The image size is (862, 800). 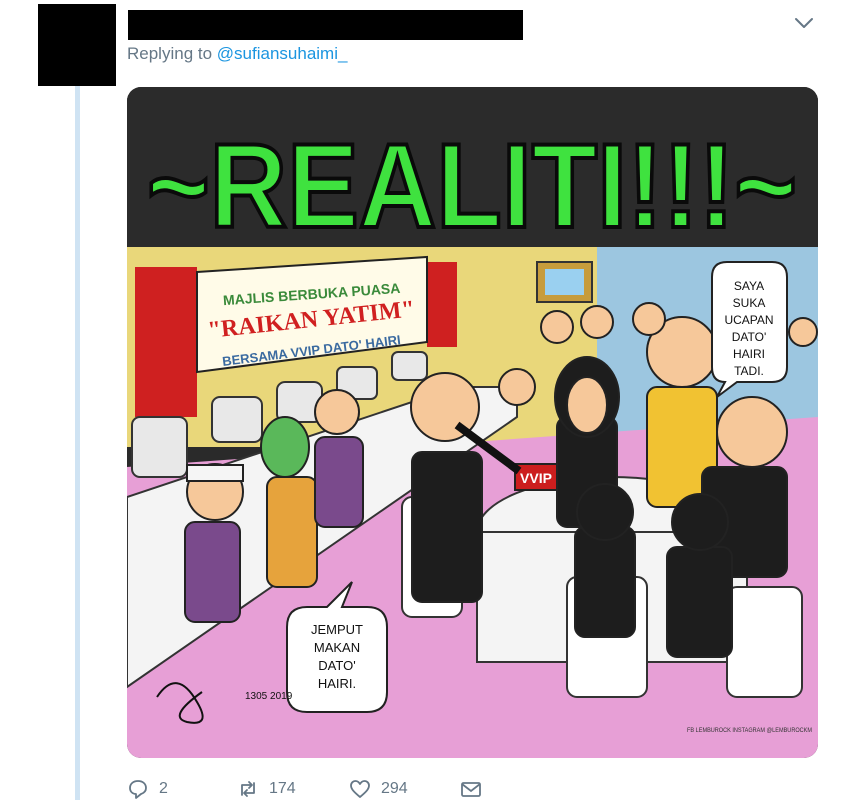 I want to click on like-button: 294, so click(x=378, y=789).